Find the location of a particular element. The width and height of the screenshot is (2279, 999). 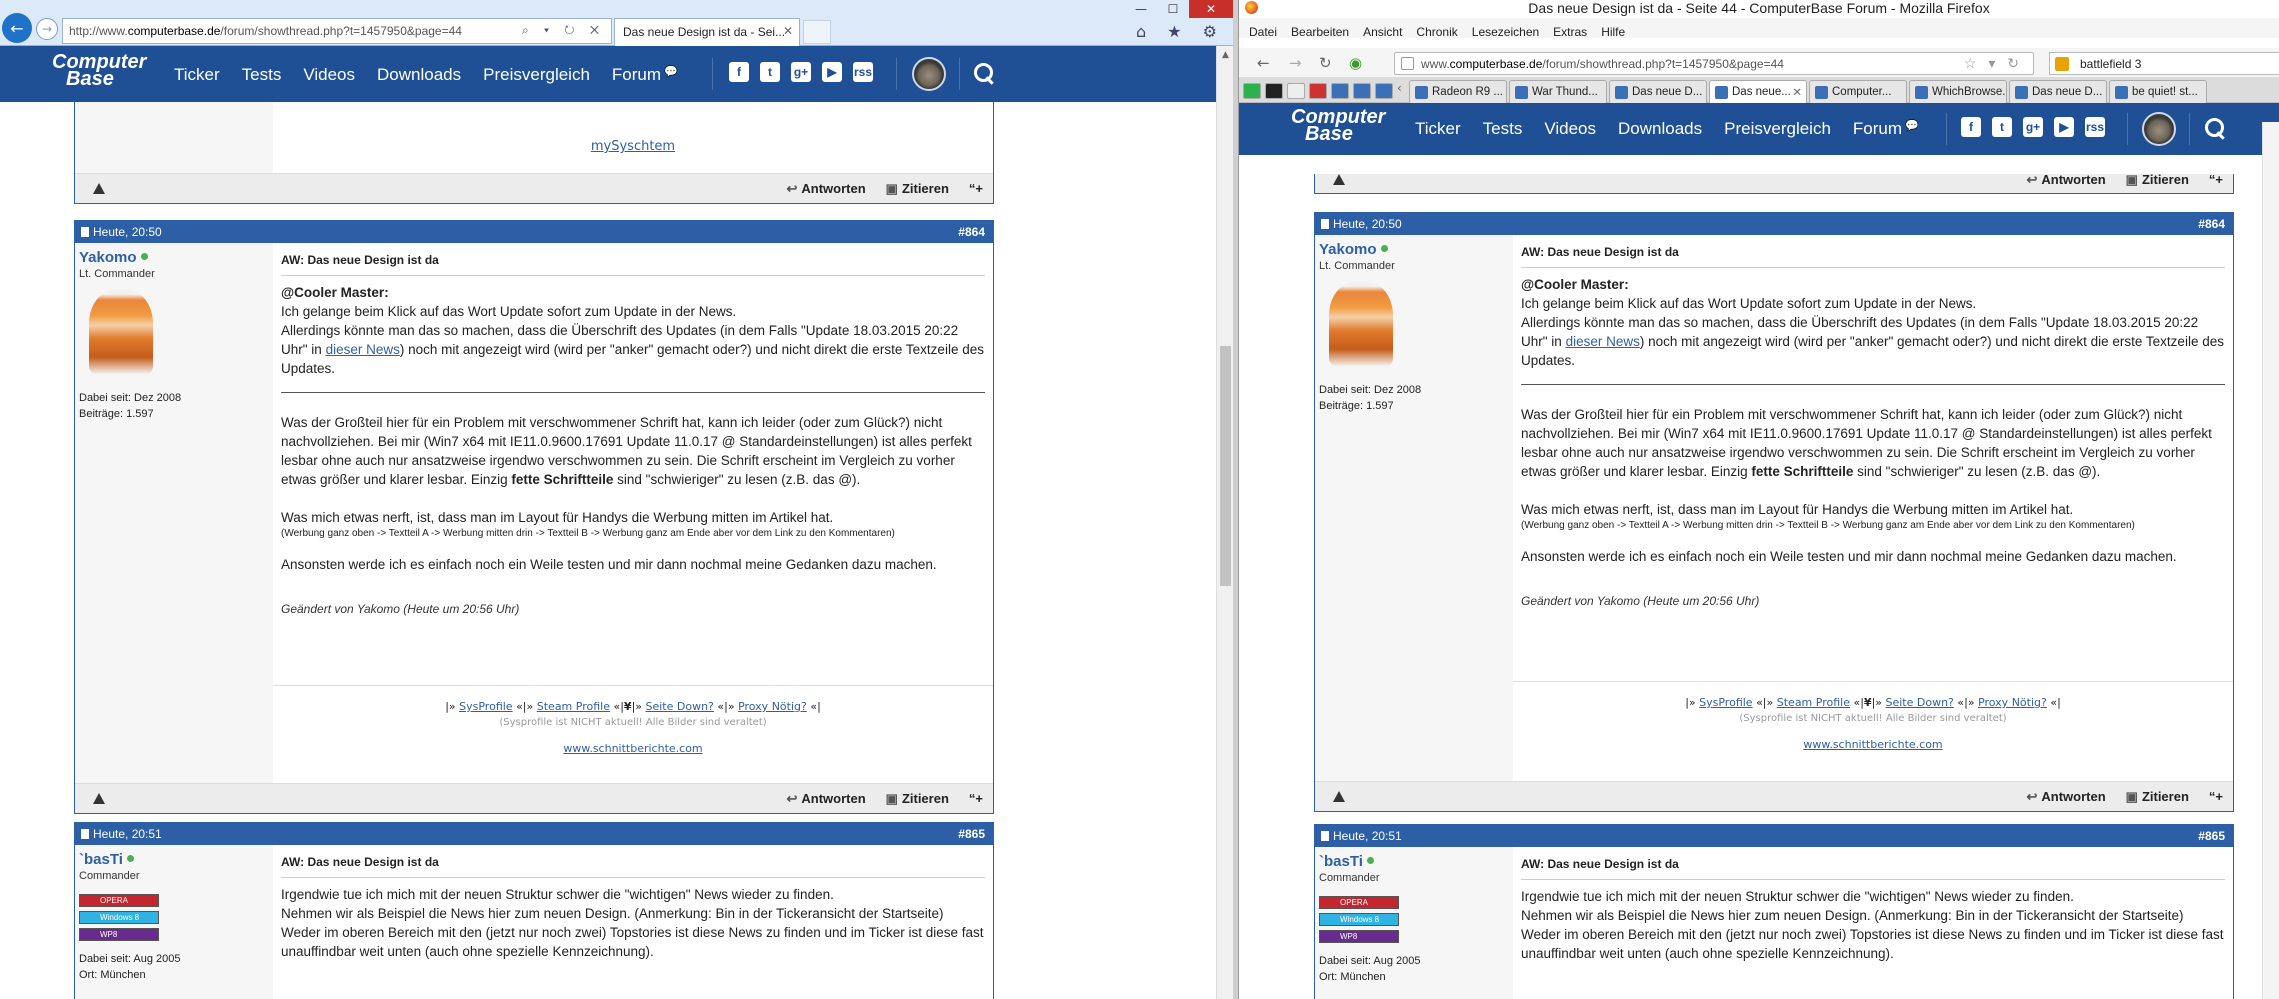

ff-search-box: battlefield 3 is located at coordinates (2164, 63).